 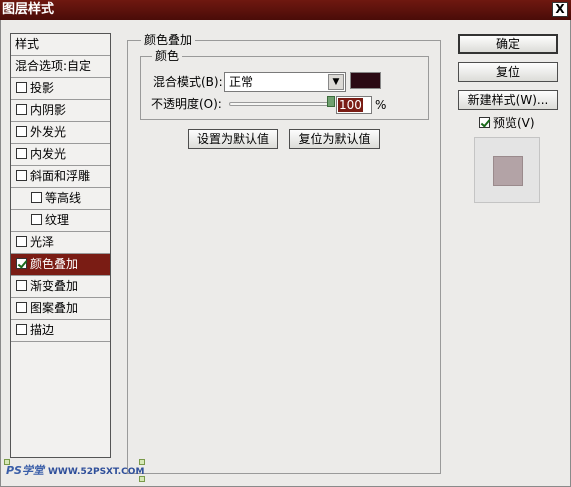 What do you see at coordinates (21, 87) in the screenshot?
I see `drop-shadow-checkbox` at bounding box center [21, 87].